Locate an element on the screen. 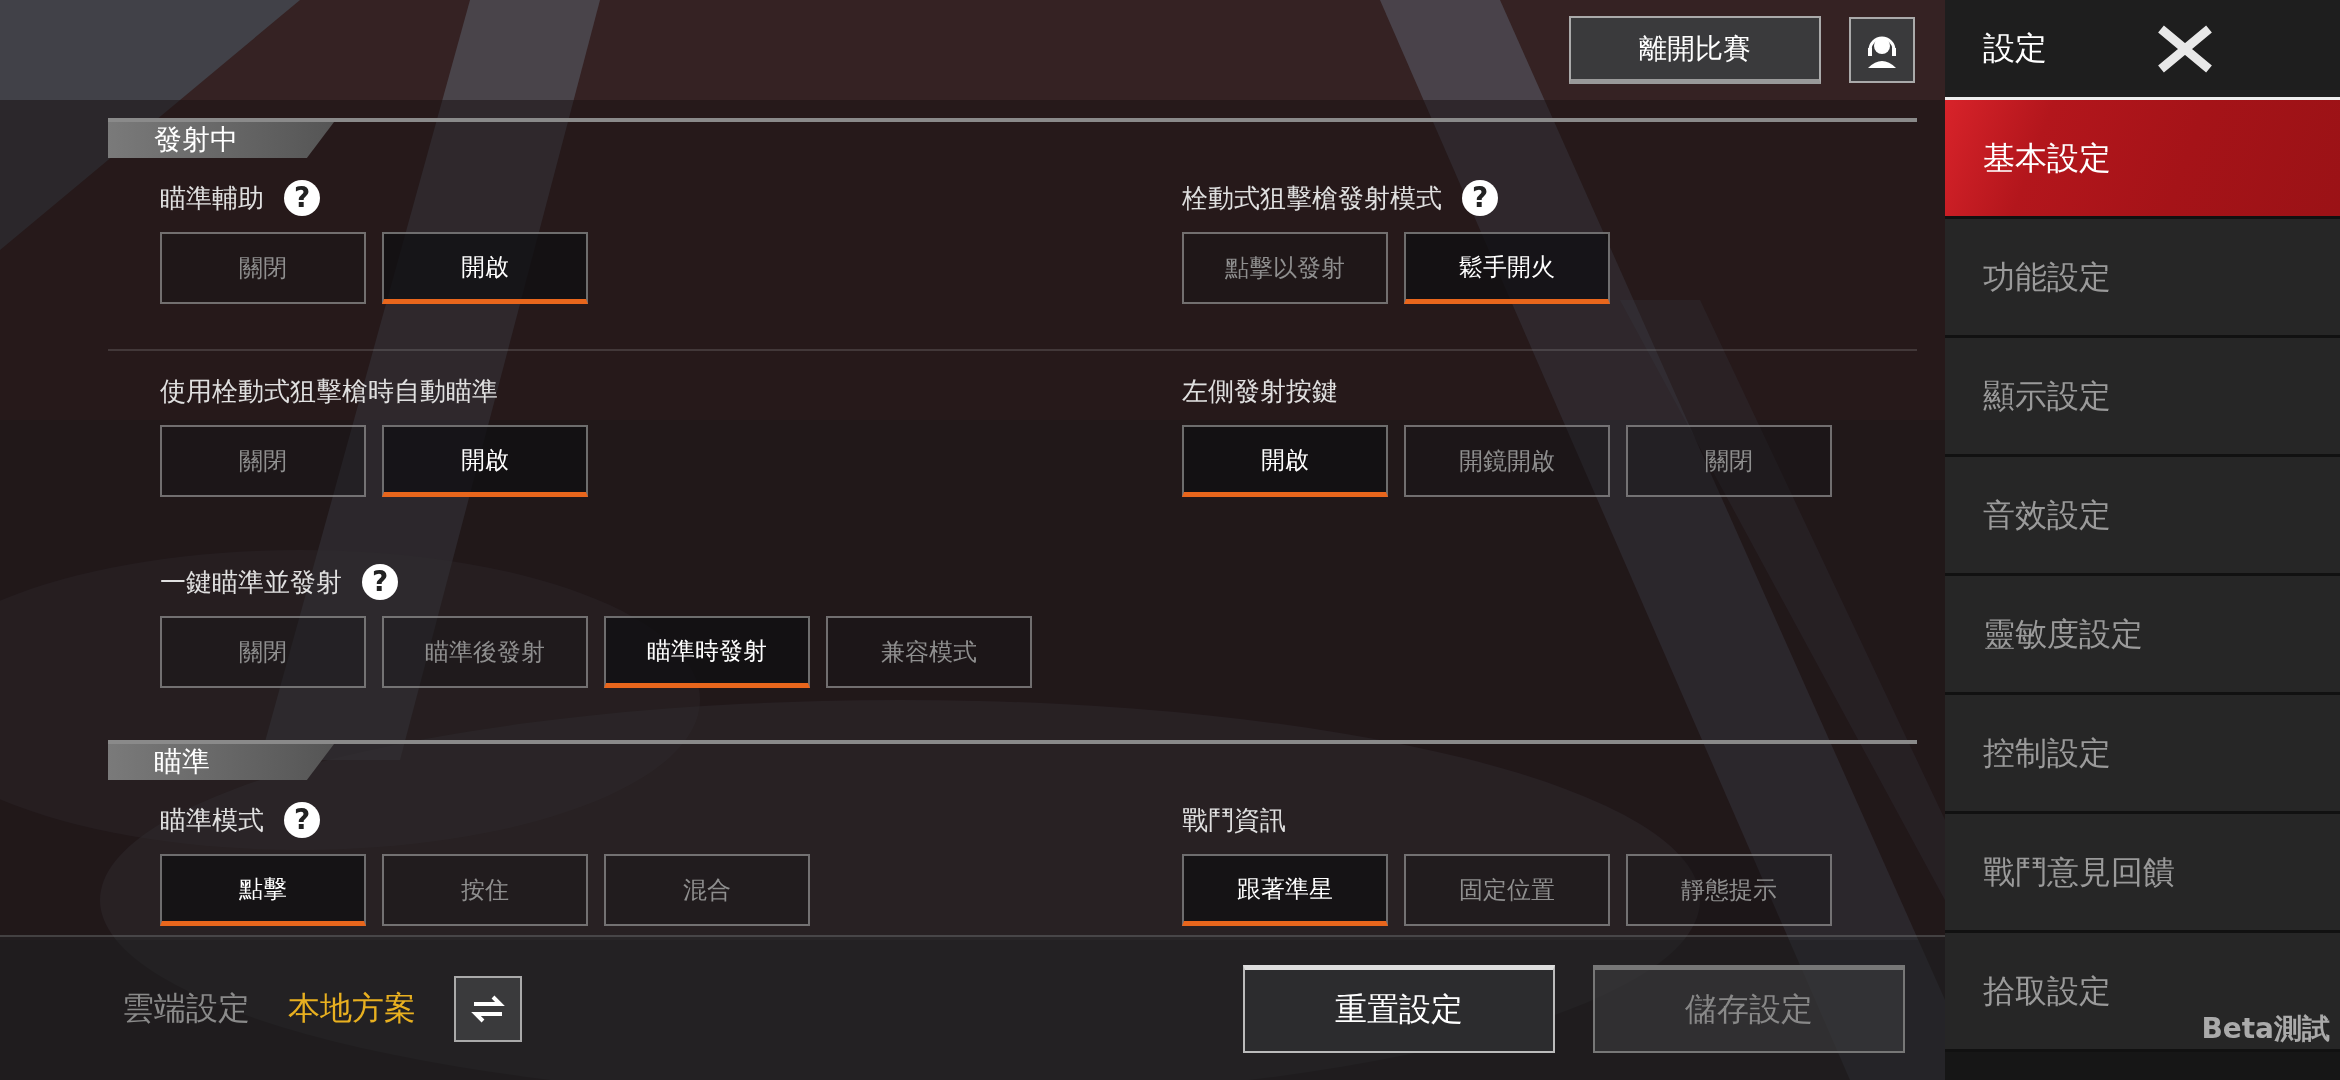 This screenshot has height=1080, width=2340. headset-icon is located at coordinates (1882, 50).